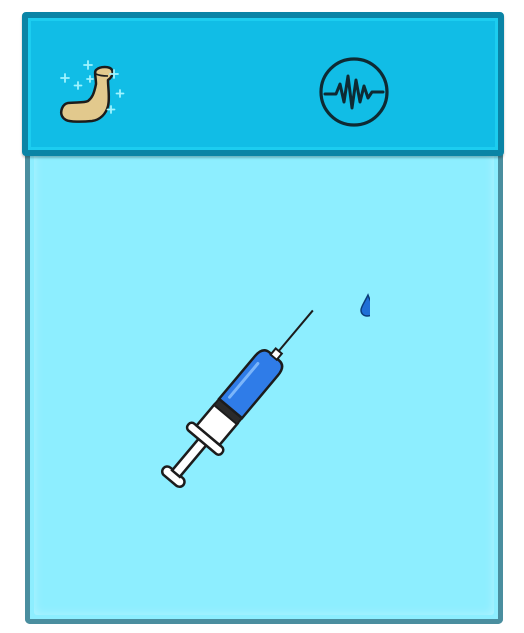 This screenshot has height=633, width=524. Describe the element at coordinates (354, 92) in the screenshot. I see `heartbeat-pulse-icon` at that location.